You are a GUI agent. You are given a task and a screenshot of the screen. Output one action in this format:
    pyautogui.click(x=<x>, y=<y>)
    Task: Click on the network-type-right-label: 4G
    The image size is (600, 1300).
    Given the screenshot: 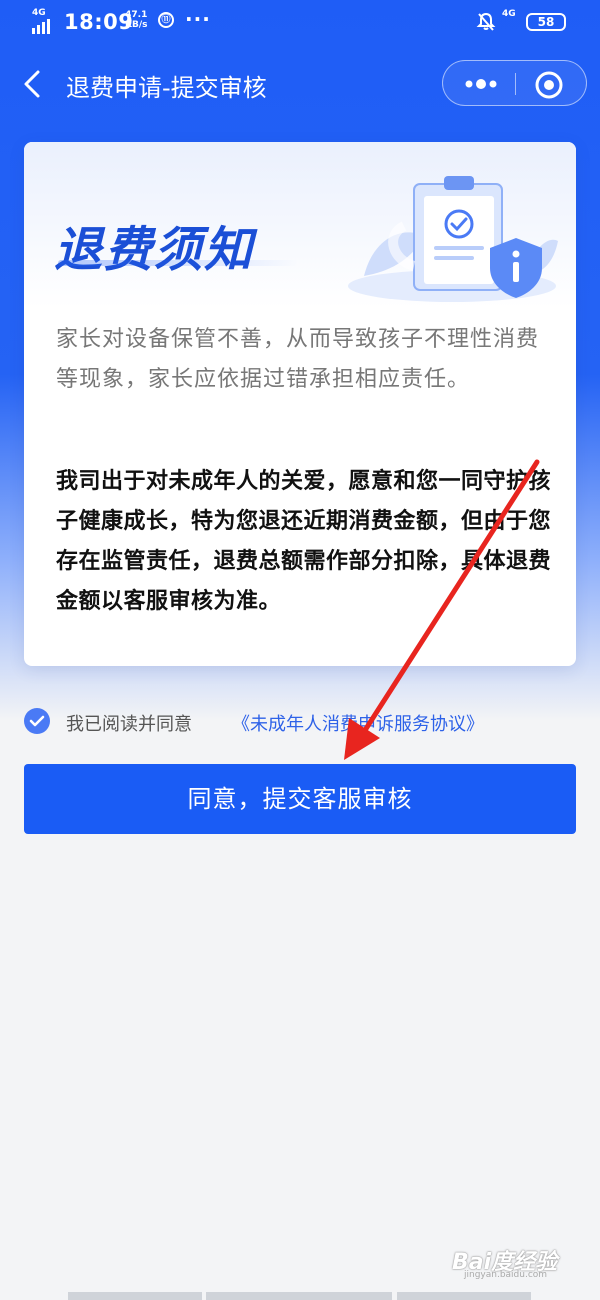 What is the action you would take?
    pyautogui.click(x=509, y=14)
    